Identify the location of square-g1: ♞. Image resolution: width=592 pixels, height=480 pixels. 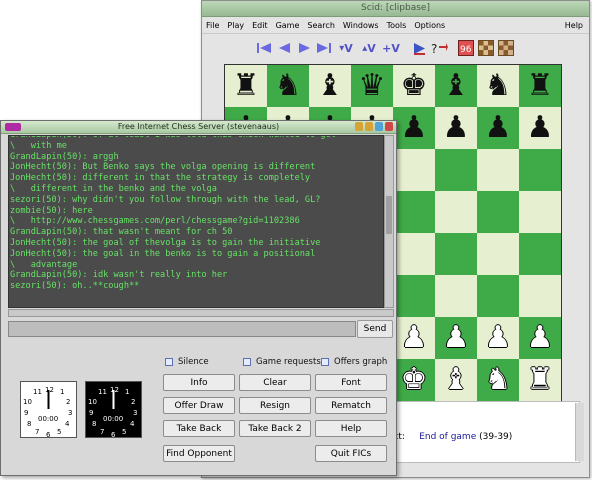
(498, 380).